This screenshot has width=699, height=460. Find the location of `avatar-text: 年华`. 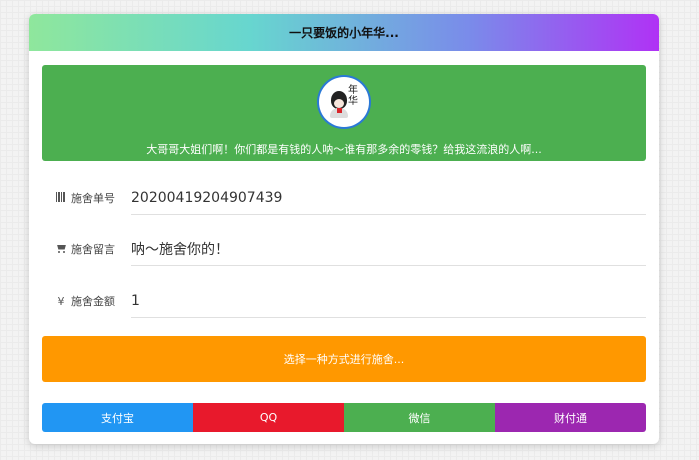

avatar-text: 年华 is located at coordinates (353, 96).